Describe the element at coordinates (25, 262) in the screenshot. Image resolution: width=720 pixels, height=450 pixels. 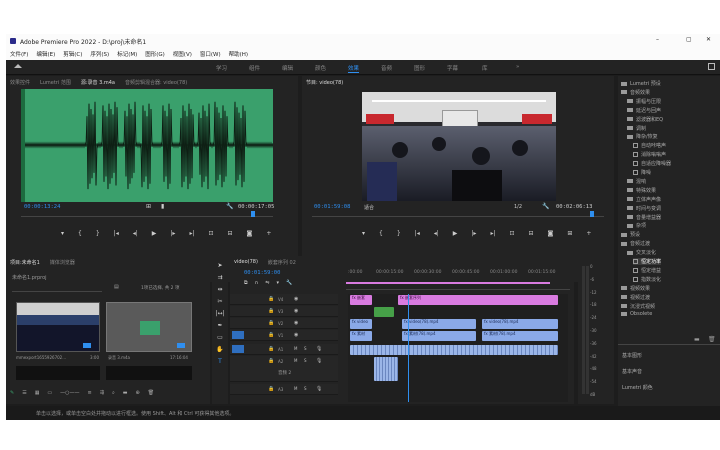
I see `tab-project: 项目:未命名1` at that location.